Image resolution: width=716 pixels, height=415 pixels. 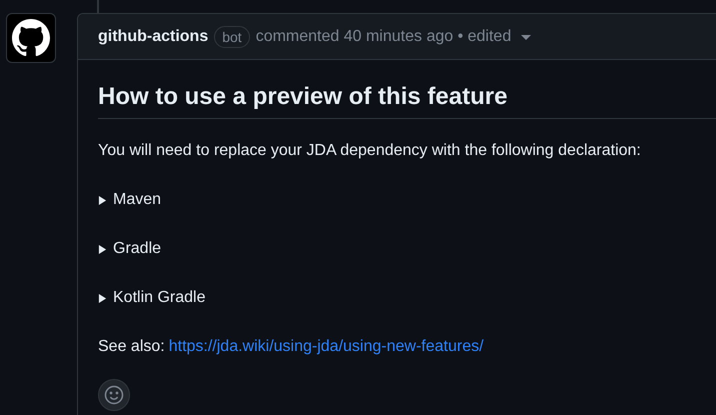 I want to click on author-name: github-actions, so click(x=153, y=36).